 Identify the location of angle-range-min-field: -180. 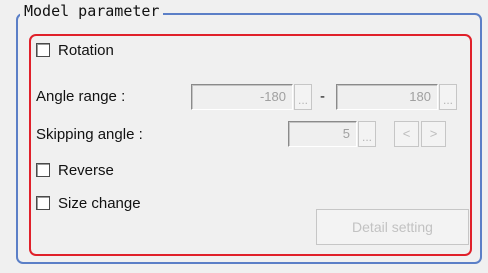
(242, 97).